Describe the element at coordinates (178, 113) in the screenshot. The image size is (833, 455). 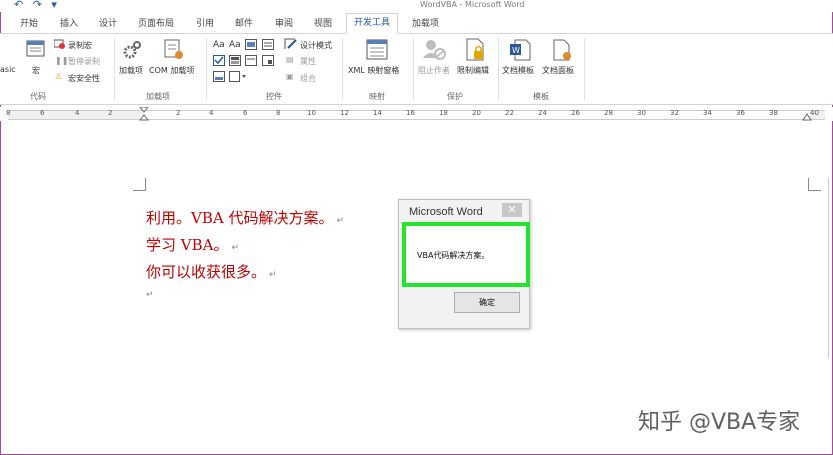
I see `ruler-number: 2` at that location.